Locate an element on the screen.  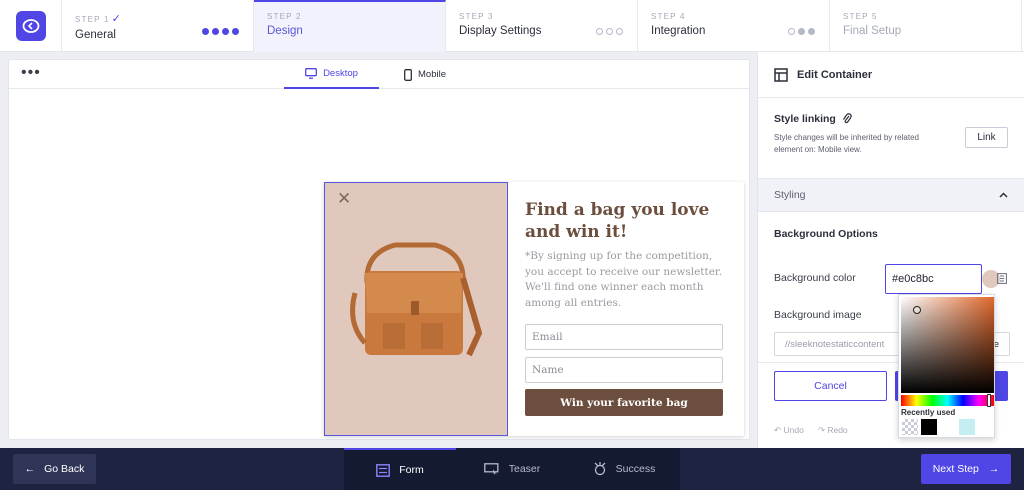
step-general: STEP 1 ✓ General is located at coordinates (158, 26).